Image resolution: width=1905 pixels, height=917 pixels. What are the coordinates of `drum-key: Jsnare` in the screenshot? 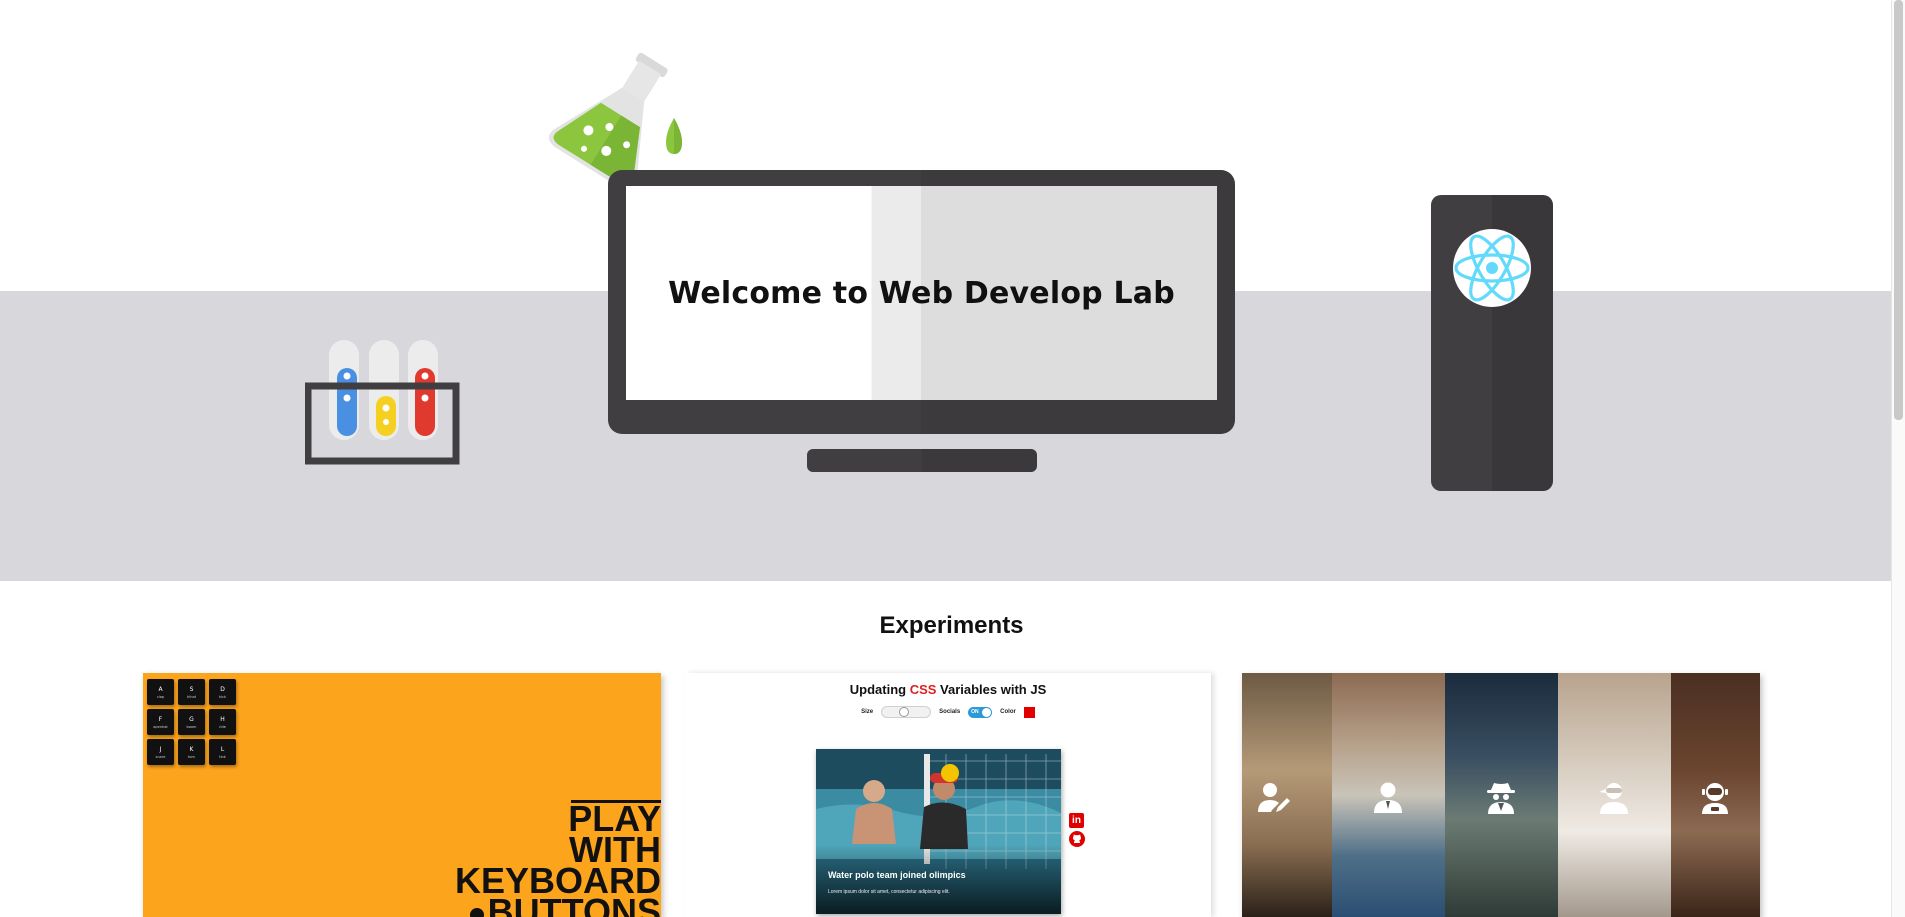 It's located at (160, 752).